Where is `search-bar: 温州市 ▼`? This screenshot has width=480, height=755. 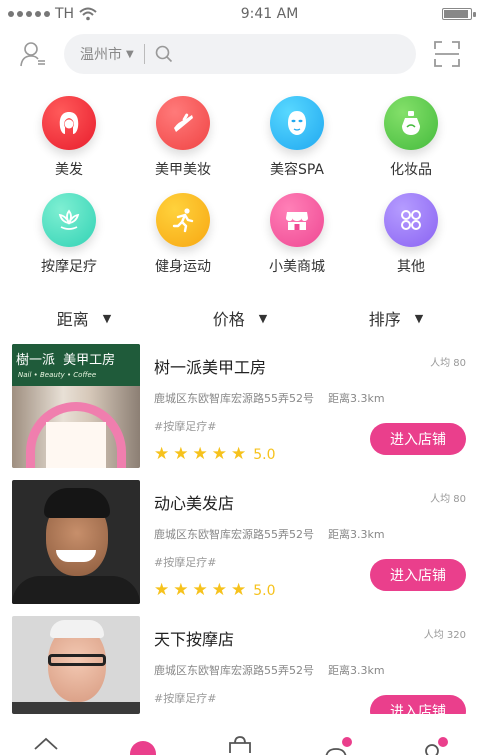
search-bar: 温州市 ▼ is located at coordinates (240, 54).